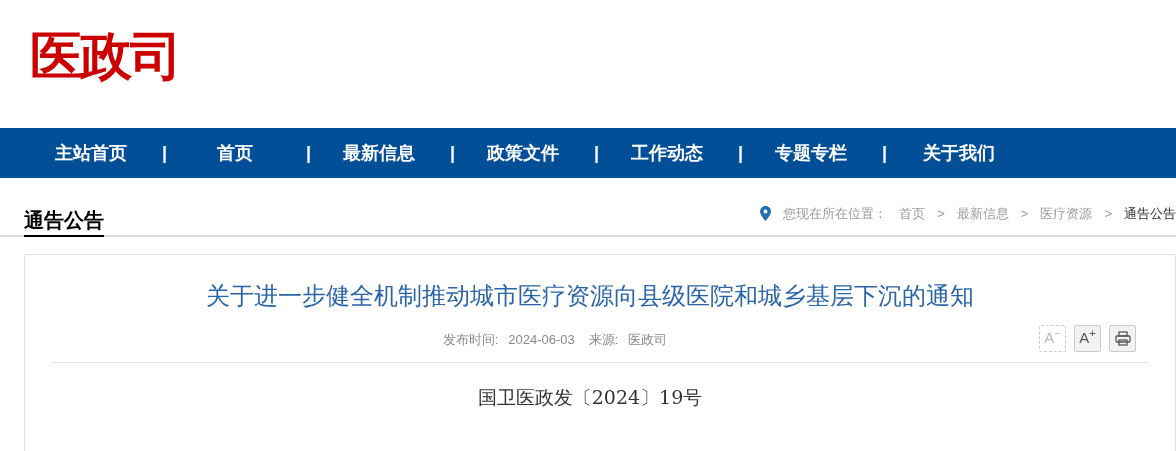 The height and width of the screenshot is (451, 1176). What do you see at coordinates (1150, 213) in the screenshot?
I see `breadcrumb-link: 通告公告` at bounding box center [1150, 213].